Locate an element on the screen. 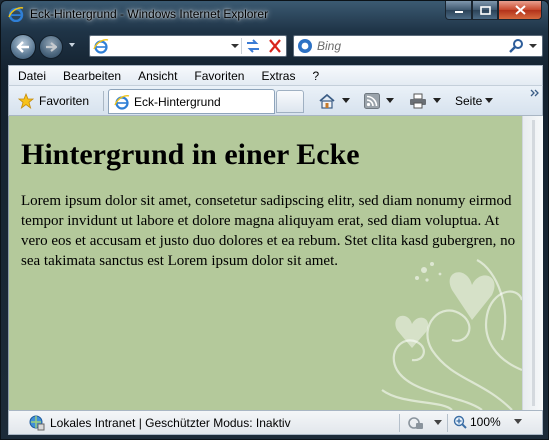  chevron-right-icon is located at coordinates (535, 93).